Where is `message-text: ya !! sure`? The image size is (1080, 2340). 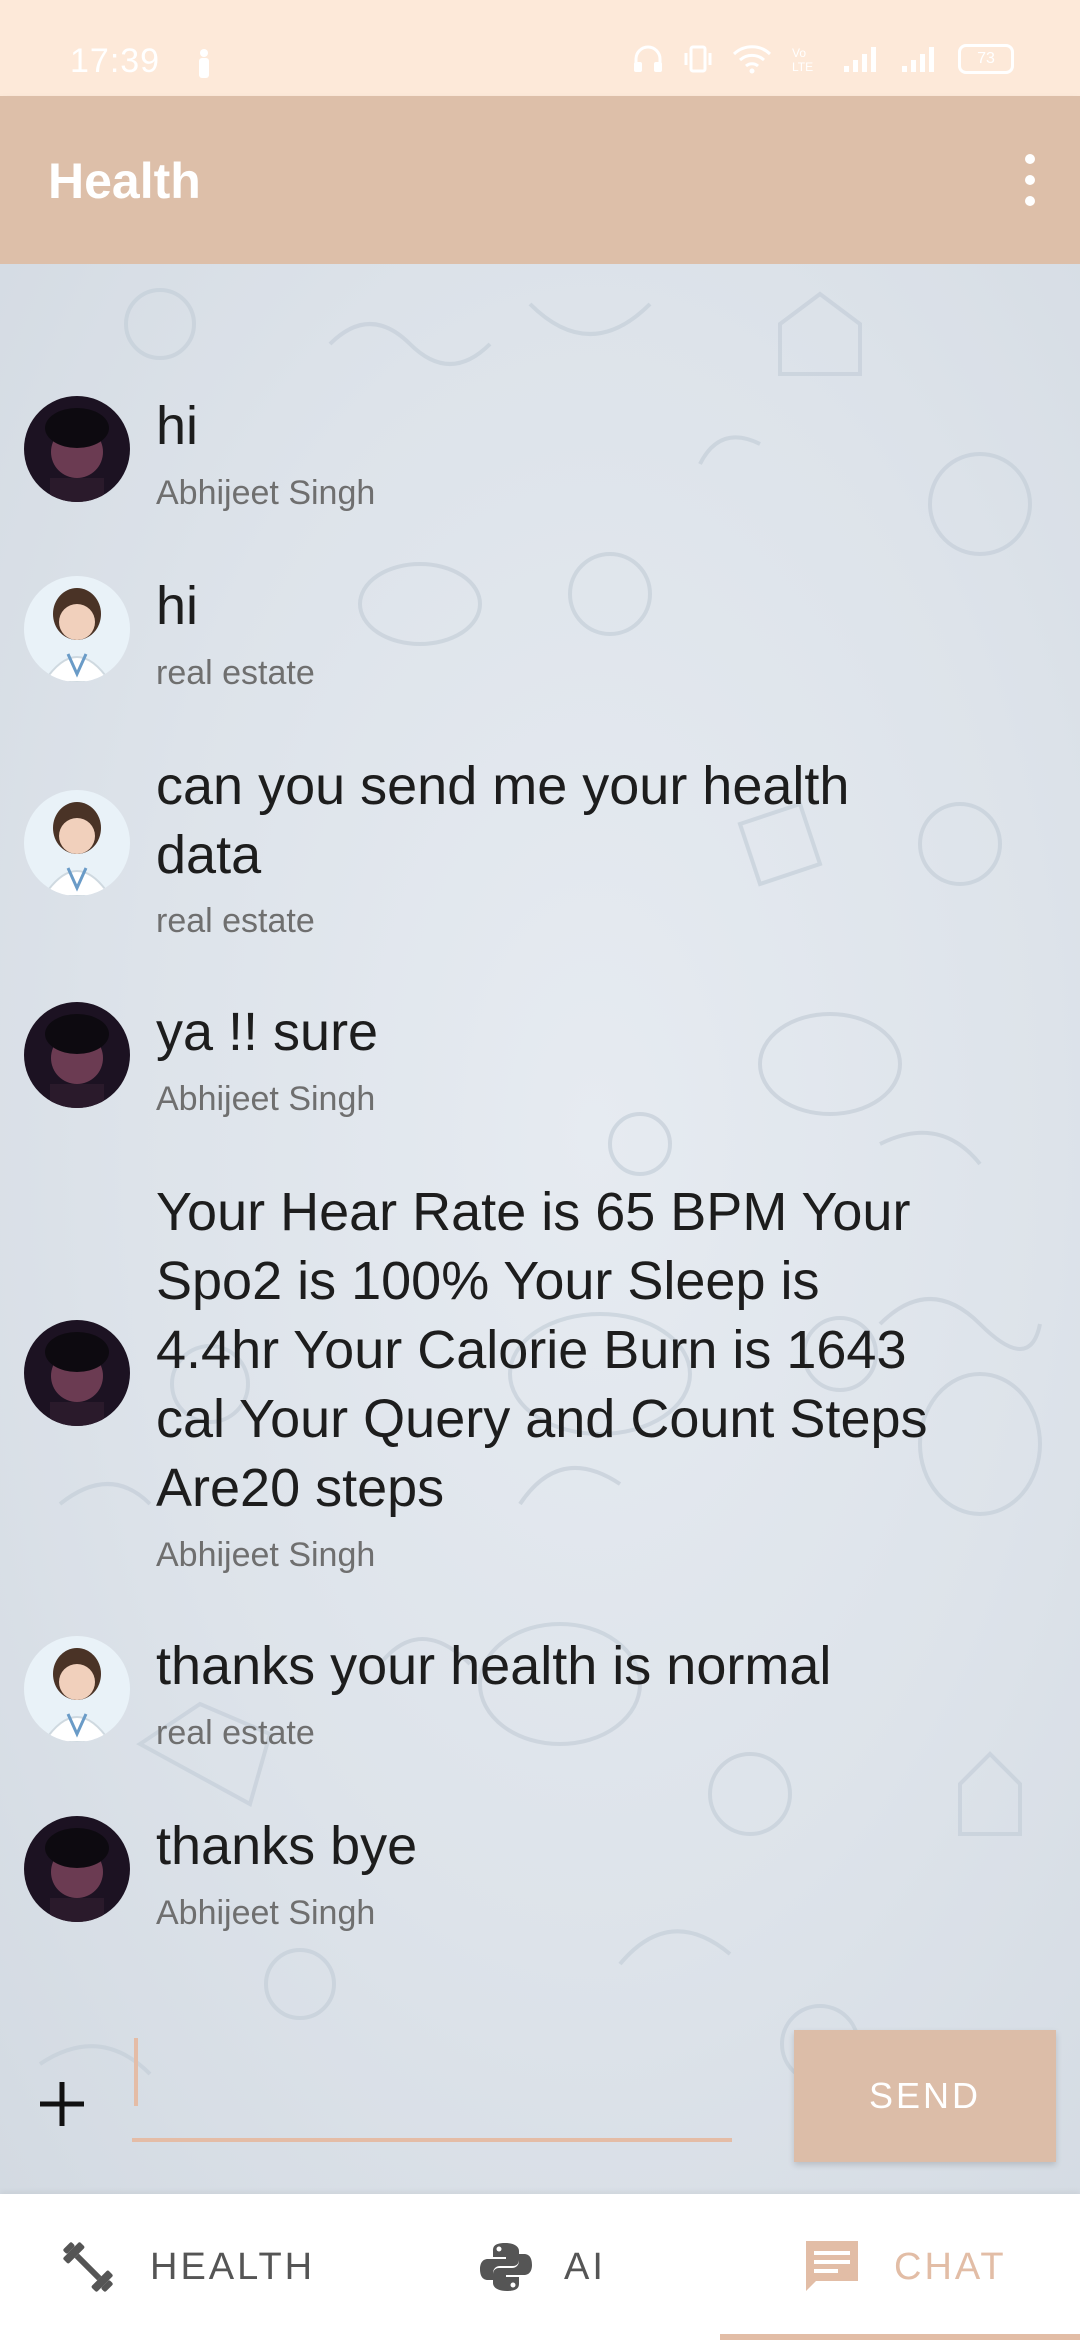 message-text: ya !! sure is located at coordinates (267, 1032).